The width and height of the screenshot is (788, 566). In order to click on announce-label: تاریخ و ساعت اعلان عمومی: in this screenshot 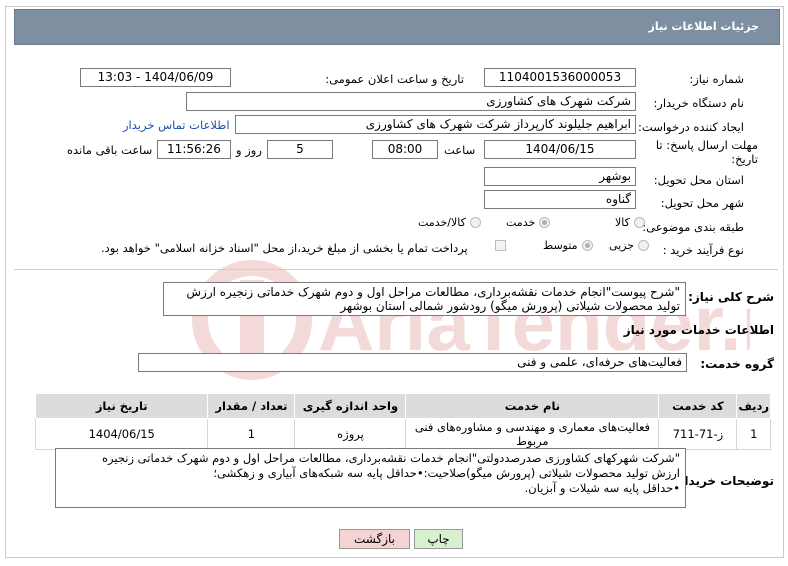, I will do `click(394, 79)`.